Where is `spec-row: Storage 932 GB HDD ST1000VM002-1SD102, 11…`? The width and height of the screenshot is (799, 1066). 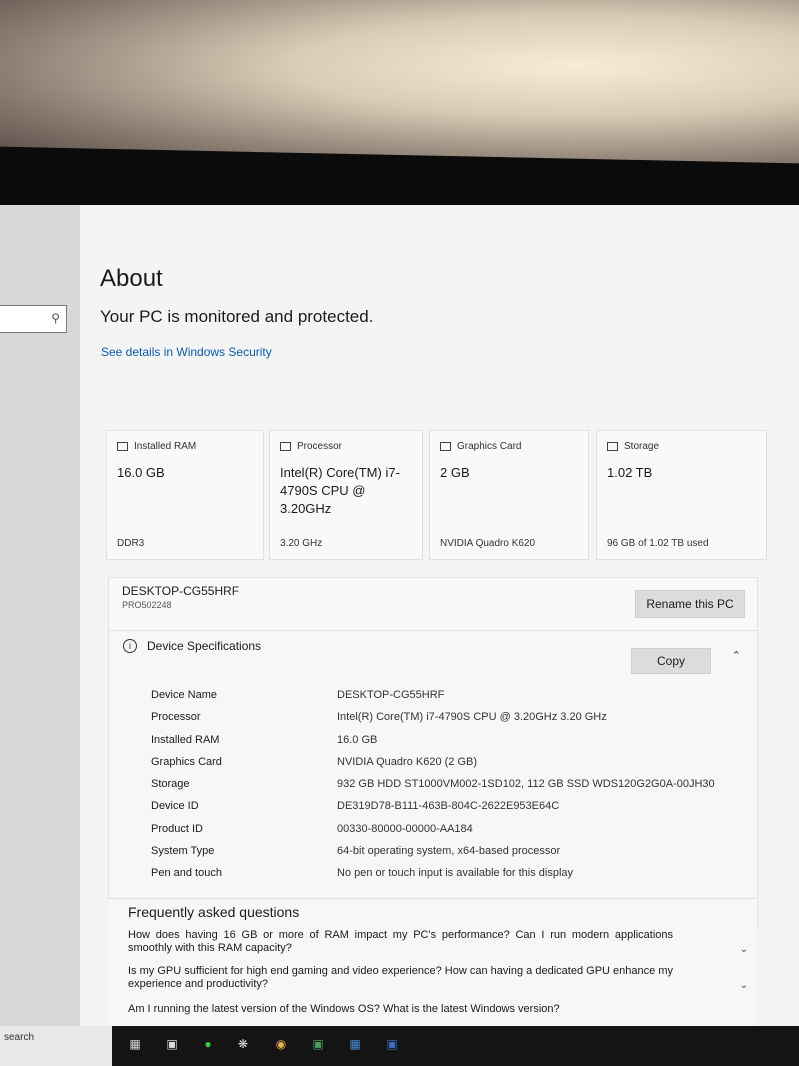 spec-row: Storage 932 GB HDD ST1000VM002-1SD102, 11… is located at coordinates (446, 789).